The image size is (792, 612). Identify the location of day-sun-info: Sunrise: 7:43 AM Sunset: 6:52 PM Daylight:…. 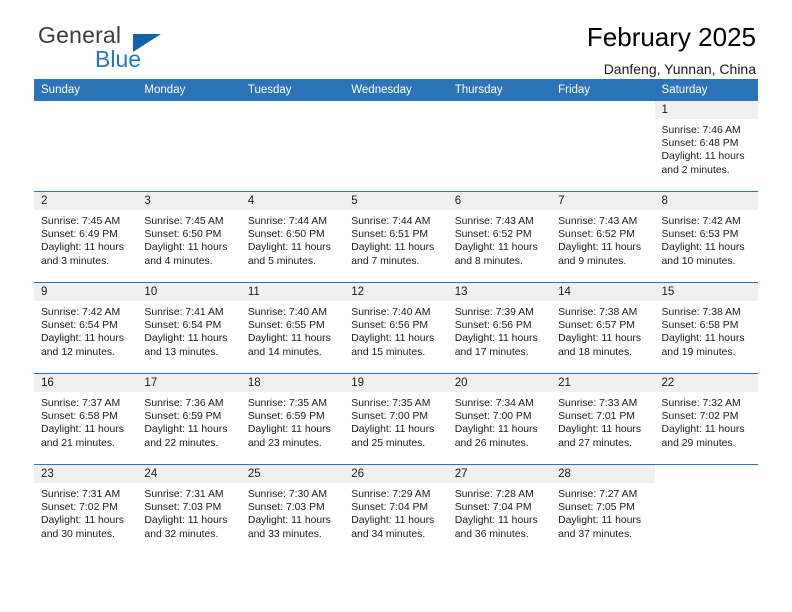
(499, 239).